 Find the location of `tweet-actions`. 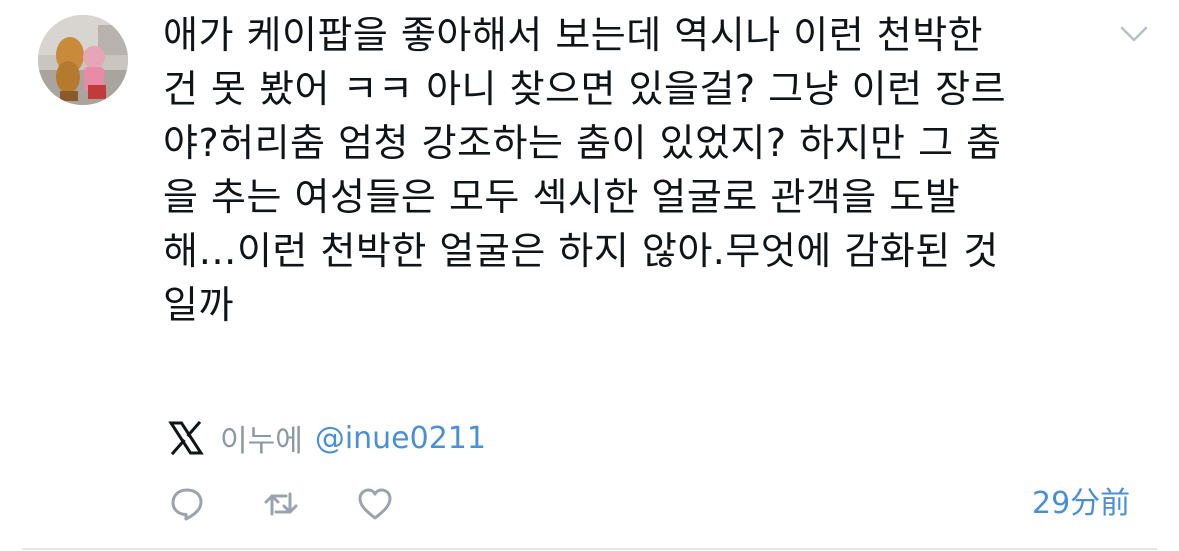

tweet-actions is located at coordinates (281, 504).